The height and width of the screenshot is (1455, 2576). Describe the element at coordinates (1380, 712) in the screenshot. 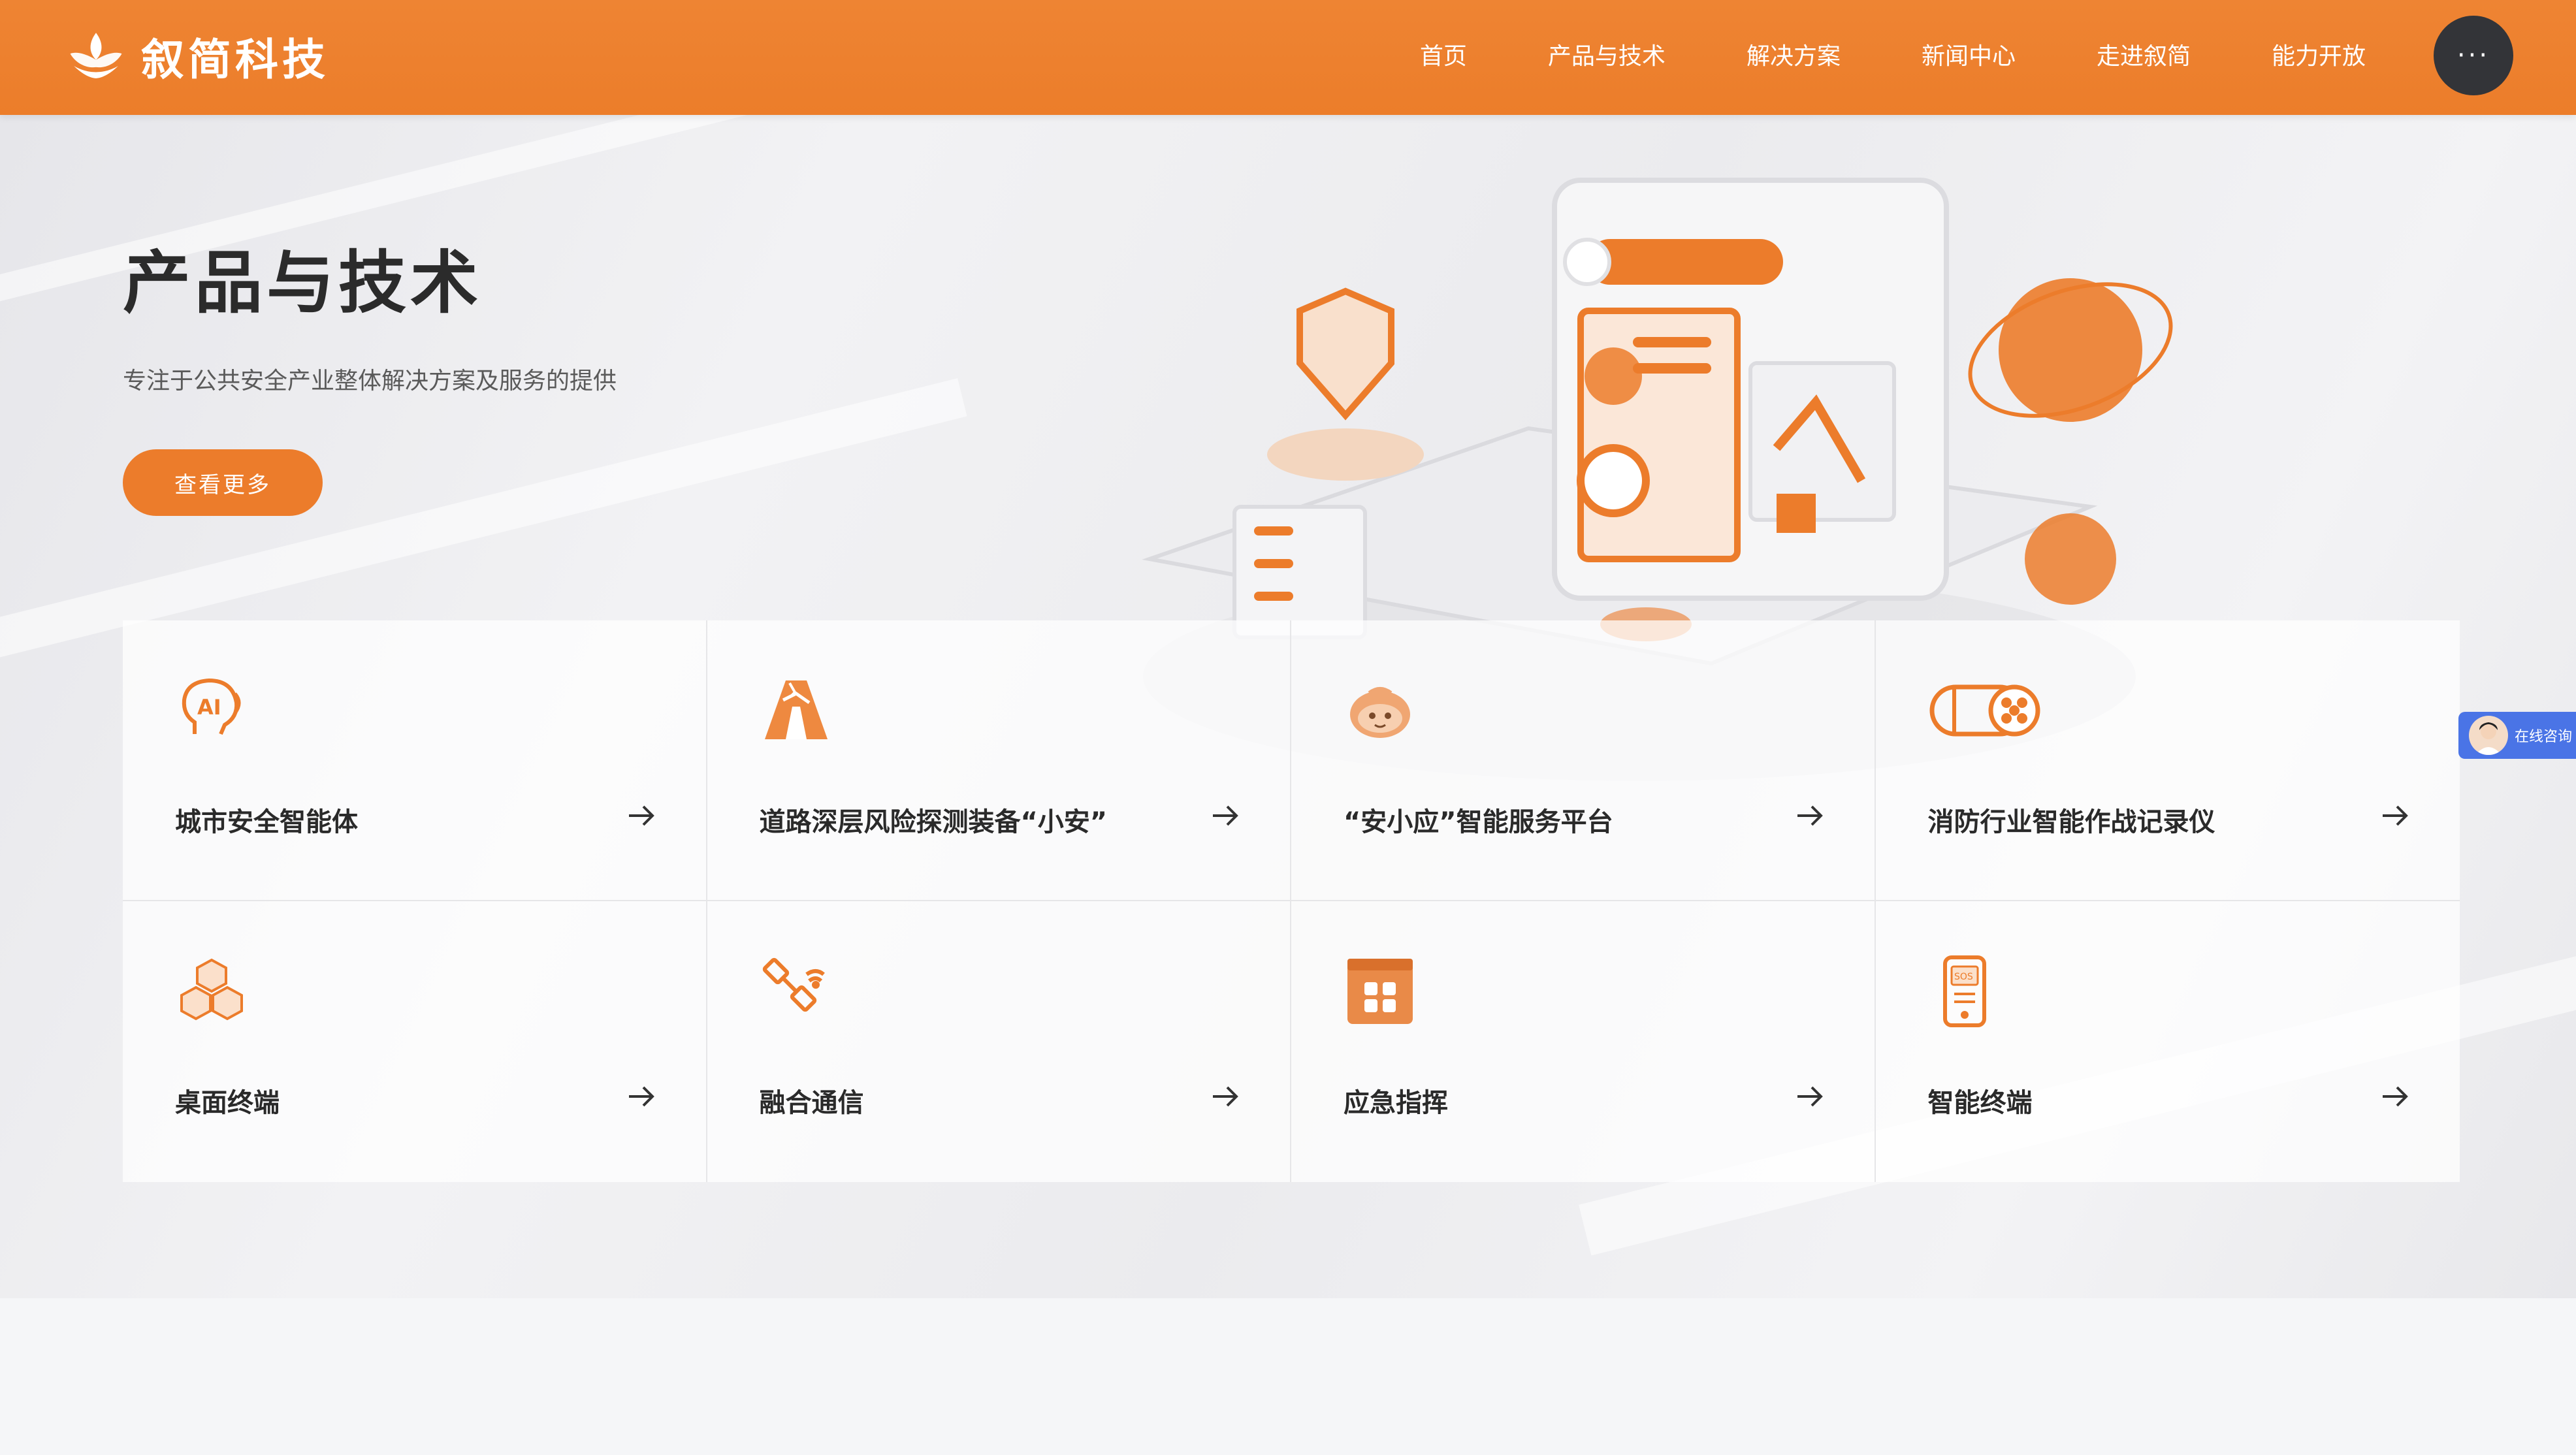

I see `mascot-icon` at that location.